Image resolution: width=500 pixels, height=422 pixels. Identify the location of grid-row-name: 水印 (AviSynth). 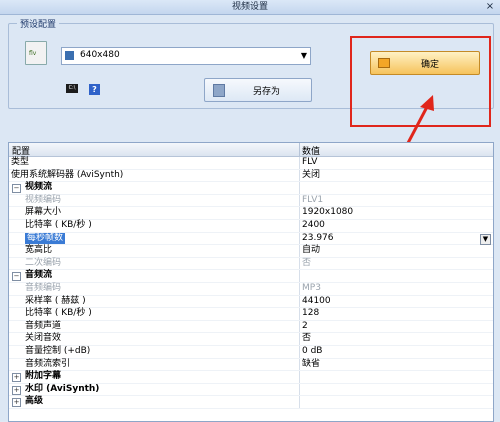
(62, 388).